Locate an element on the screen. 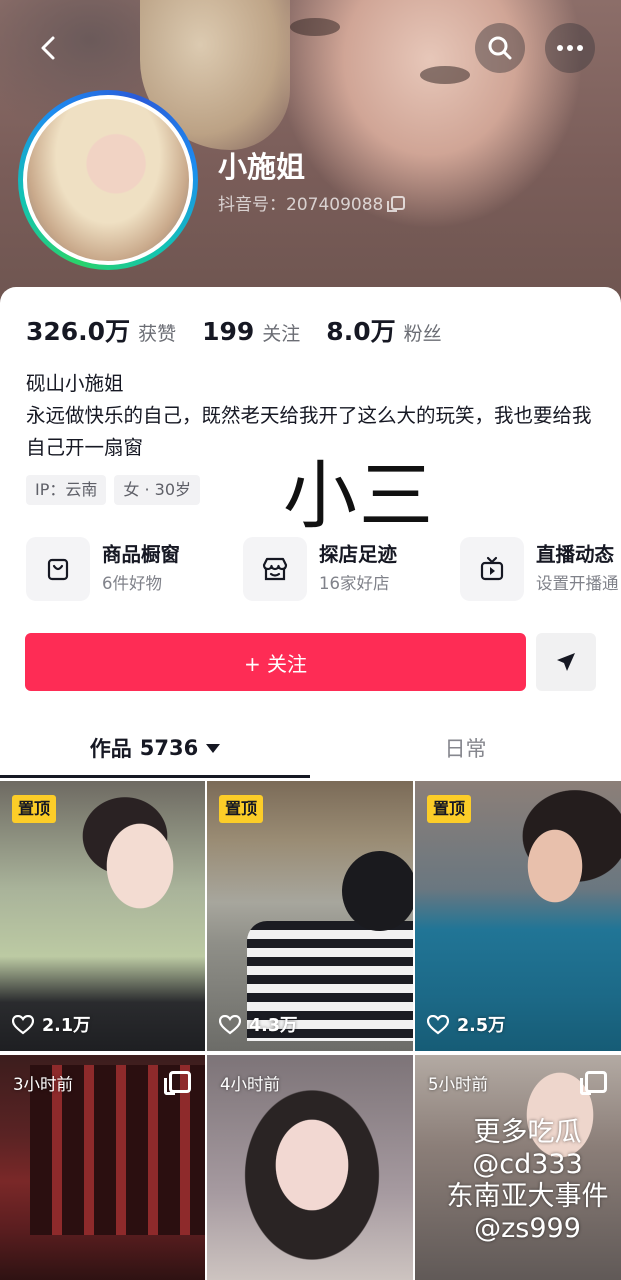 The image size is (621, 1280). video-thumbnail: 置顶 2.5万 is located at coordinates (518, 916).